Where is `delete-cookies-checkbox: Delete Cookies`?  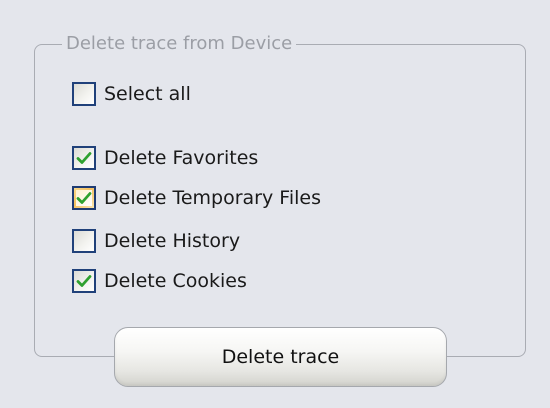
delete-cookies-checkbox: Delete Cookies is located at coordinates (159, 281).